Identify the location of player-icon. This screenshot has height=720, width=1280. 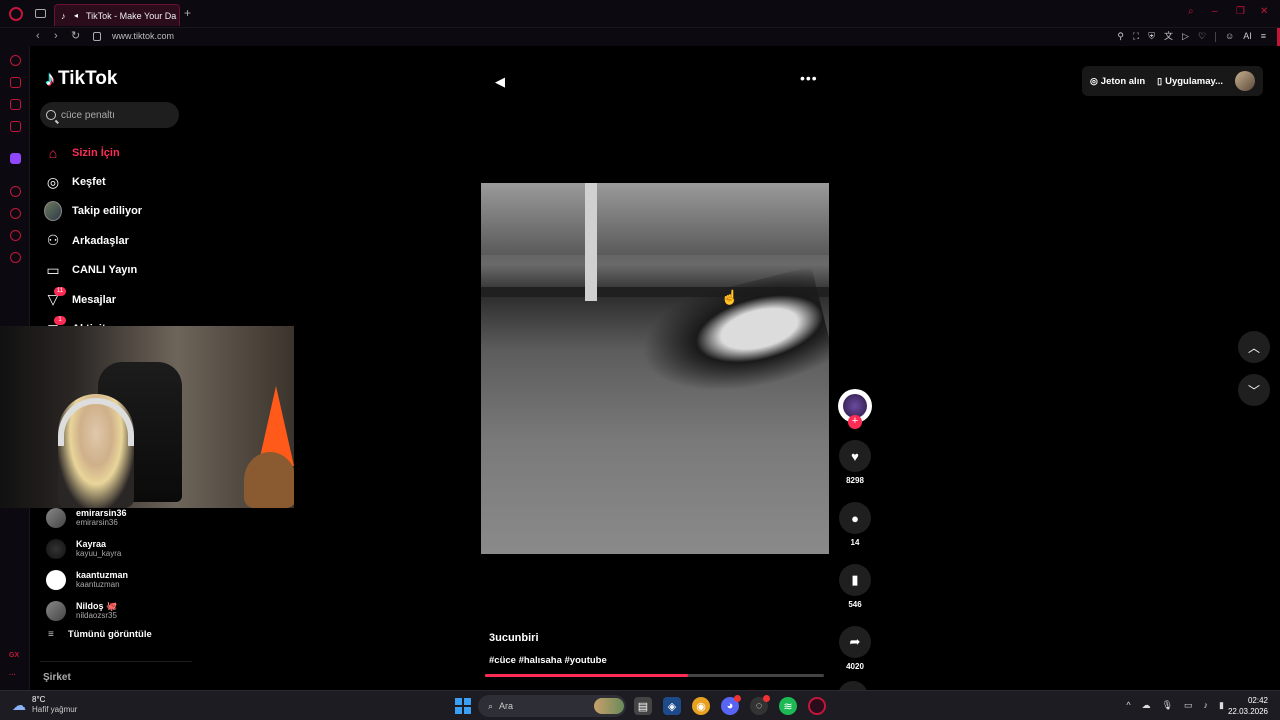
(15, 191).